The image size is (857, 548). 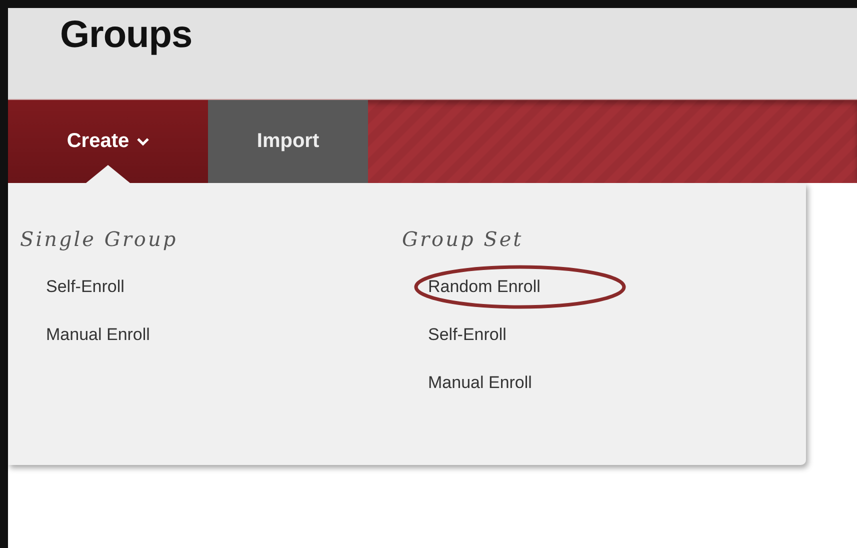 What do you see at coordinates (108, 141) in the screenshot?
I see `tab: Create` at bounding box center [108, 141].